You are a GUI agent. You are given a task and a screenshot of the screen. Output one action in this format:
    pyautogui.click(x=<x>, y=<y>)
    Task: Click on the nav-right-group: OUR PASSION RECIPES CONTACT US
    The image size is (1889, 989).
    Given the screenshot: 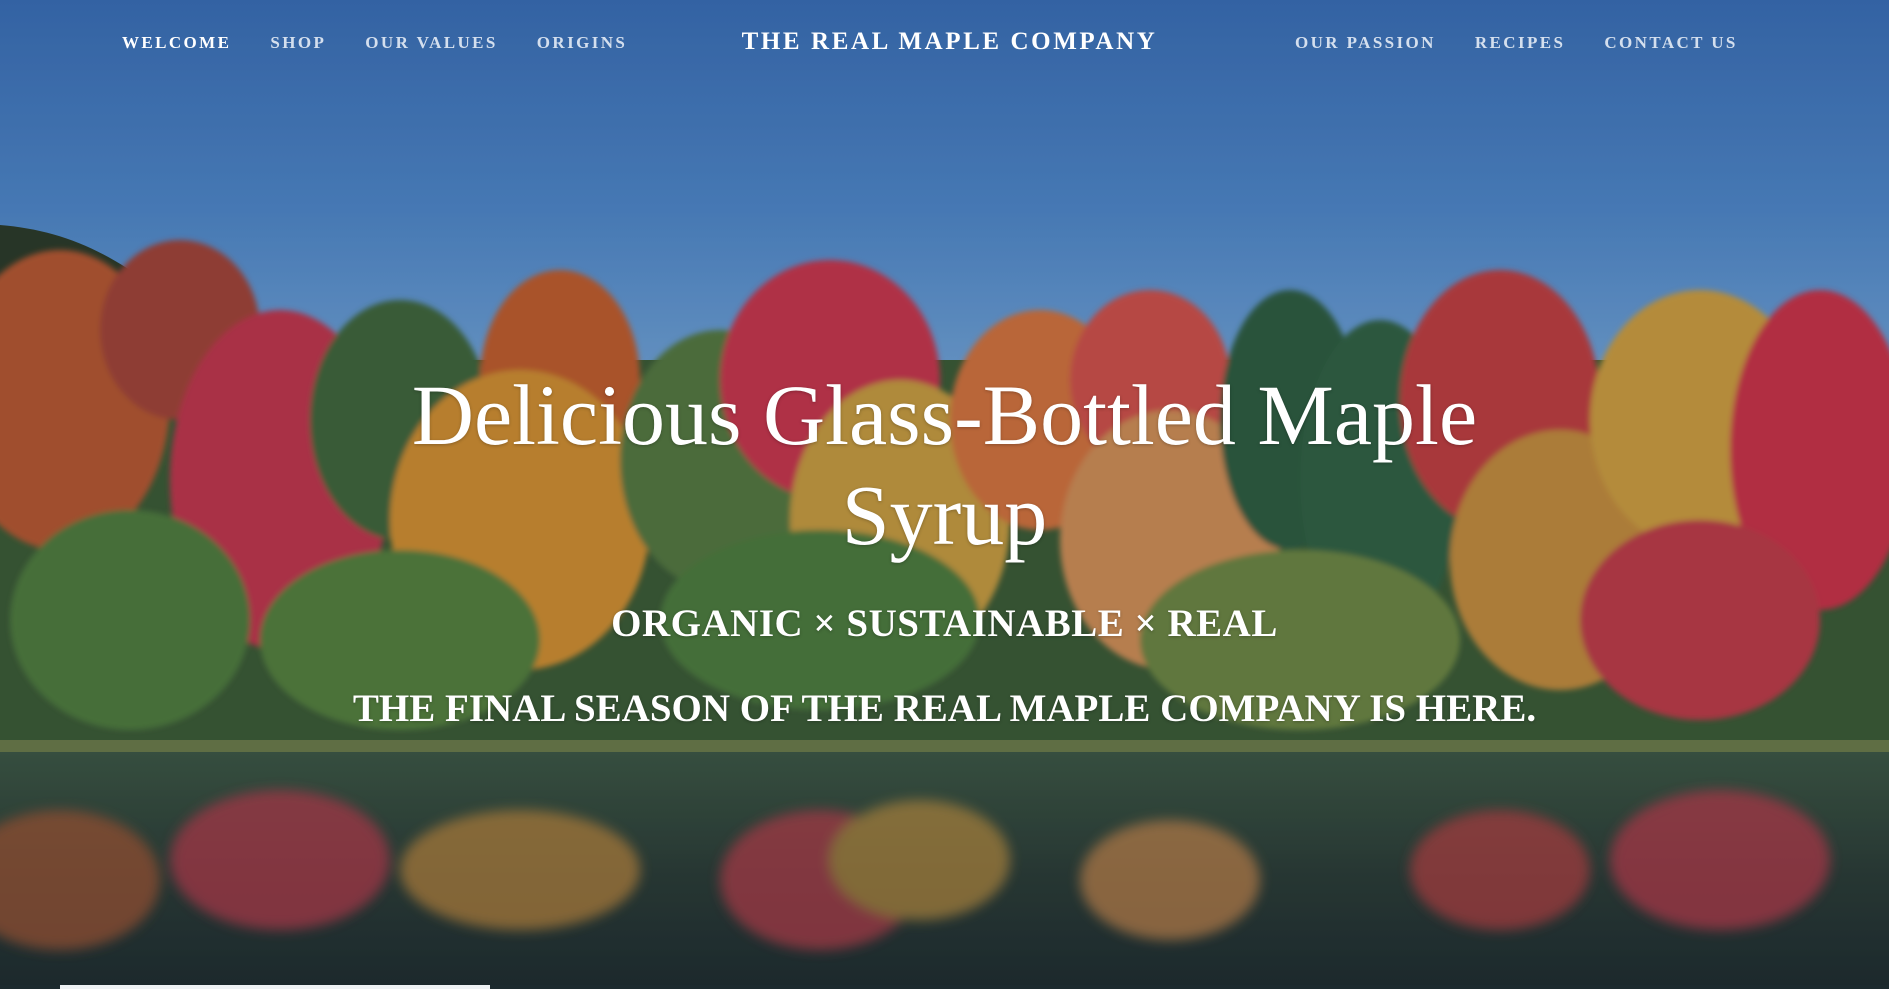 What is the action you would take?
    pyautogui.click(x=1536, y=43)
    